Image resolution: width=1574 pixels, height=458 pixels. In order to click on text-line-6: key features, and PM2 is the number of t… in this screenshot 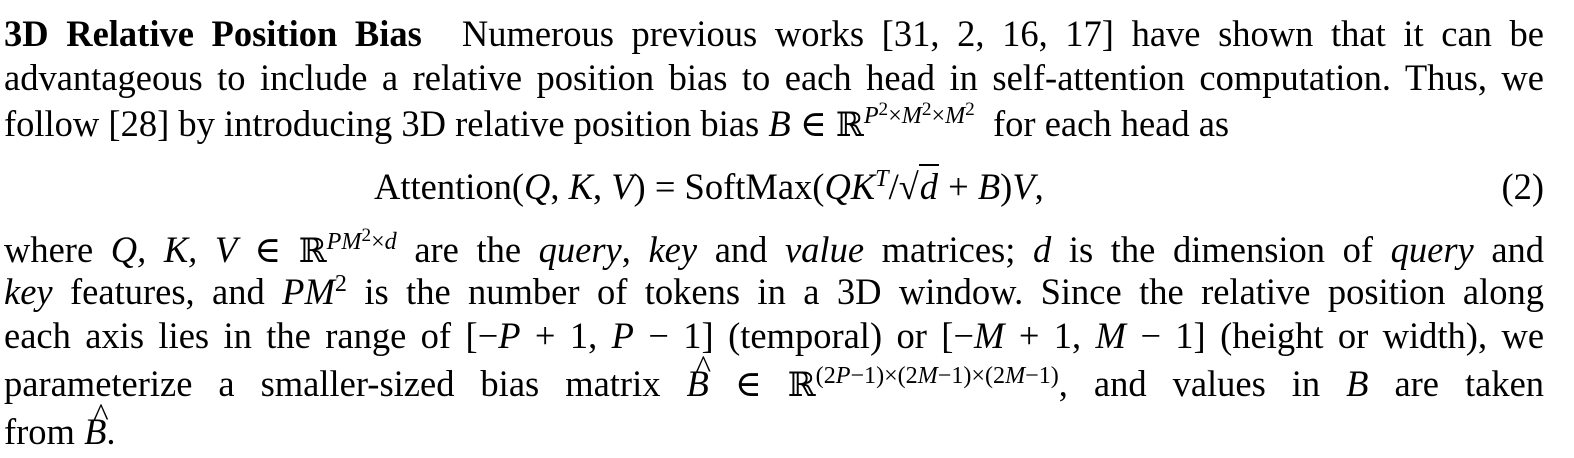, I will do `click(774, 292)`.